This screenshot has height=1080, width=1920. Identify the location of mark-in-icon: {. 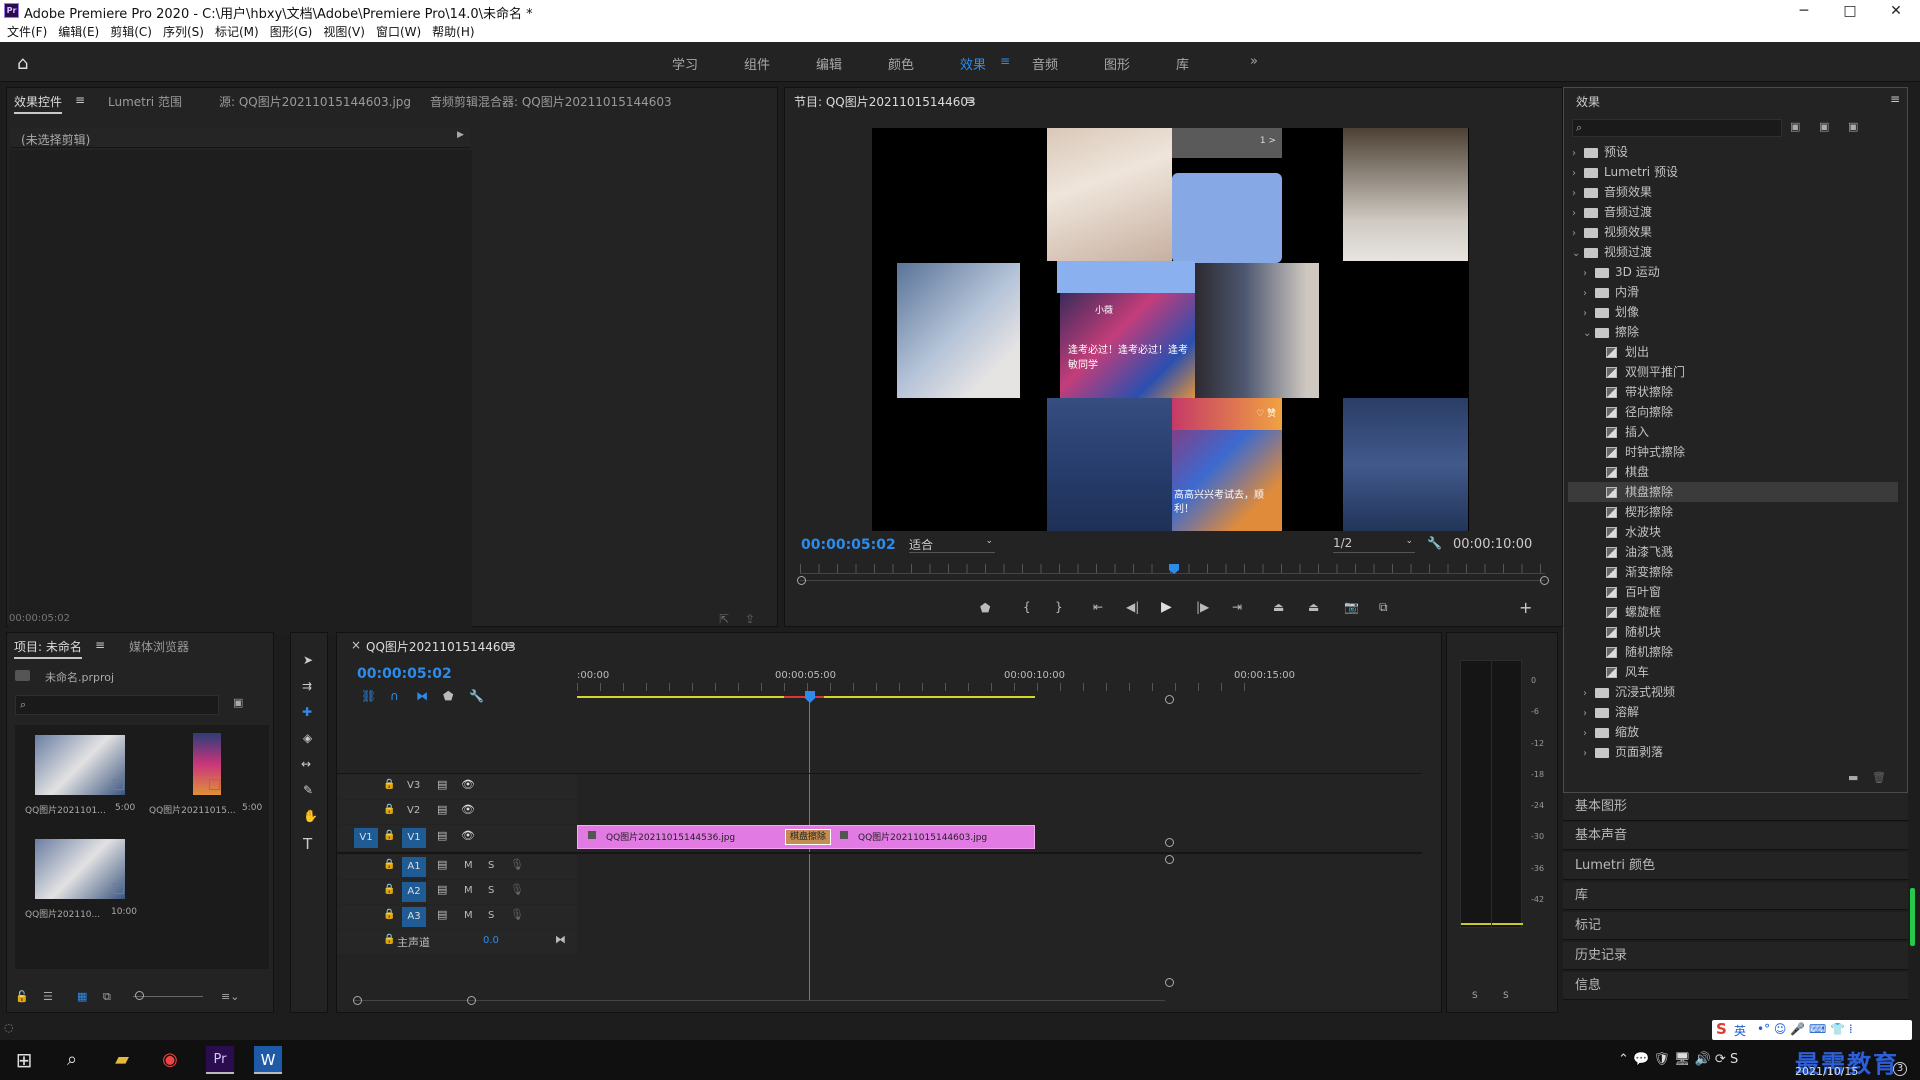
(1027, 607).